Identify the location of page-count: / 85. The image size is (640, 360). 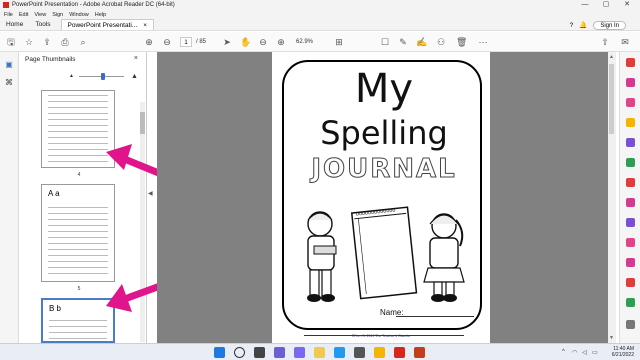
(201, 42).